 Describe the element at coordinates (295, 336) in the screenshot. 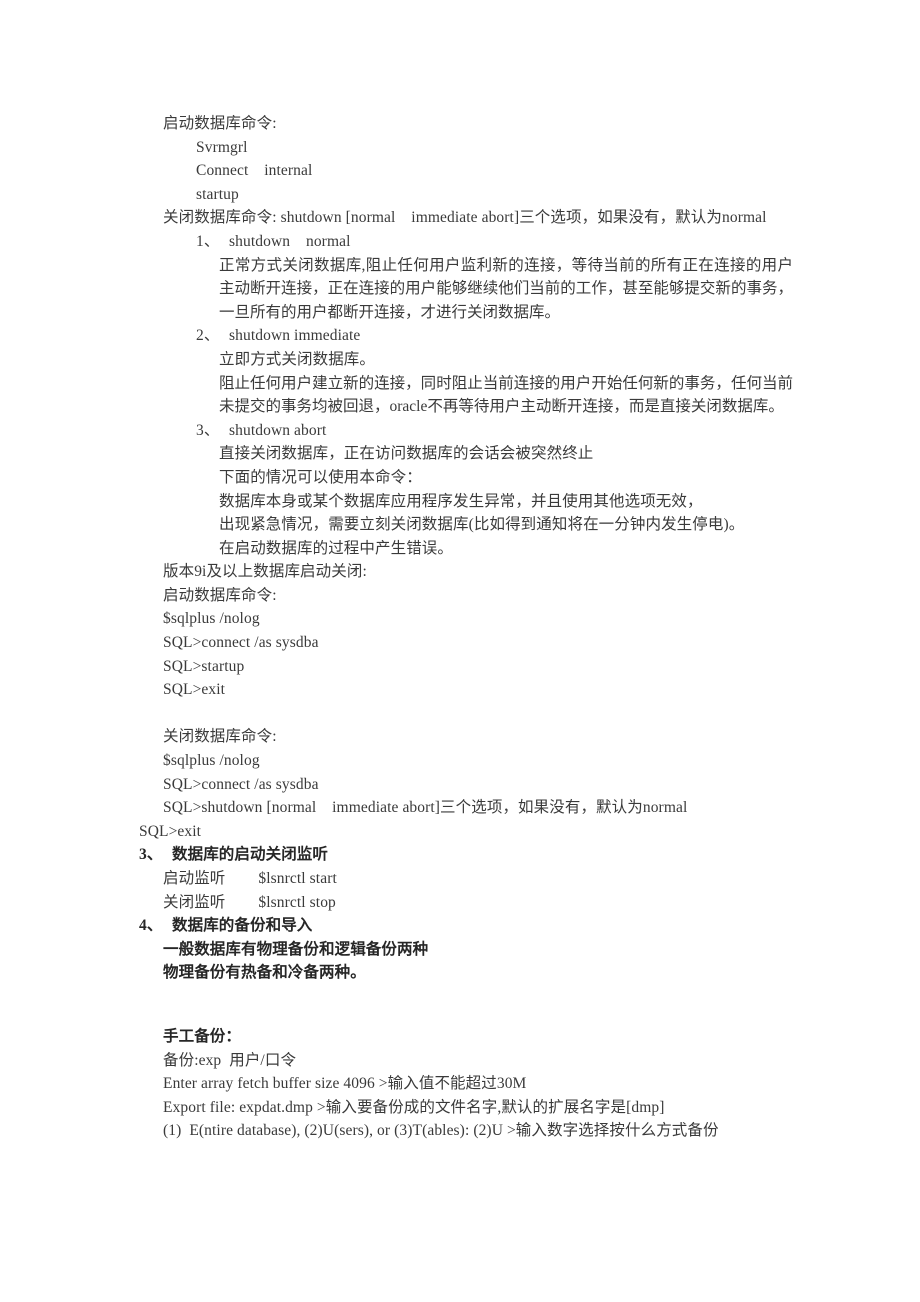

I see `shutdown-option-2-title: shutdown immediate` at that location.